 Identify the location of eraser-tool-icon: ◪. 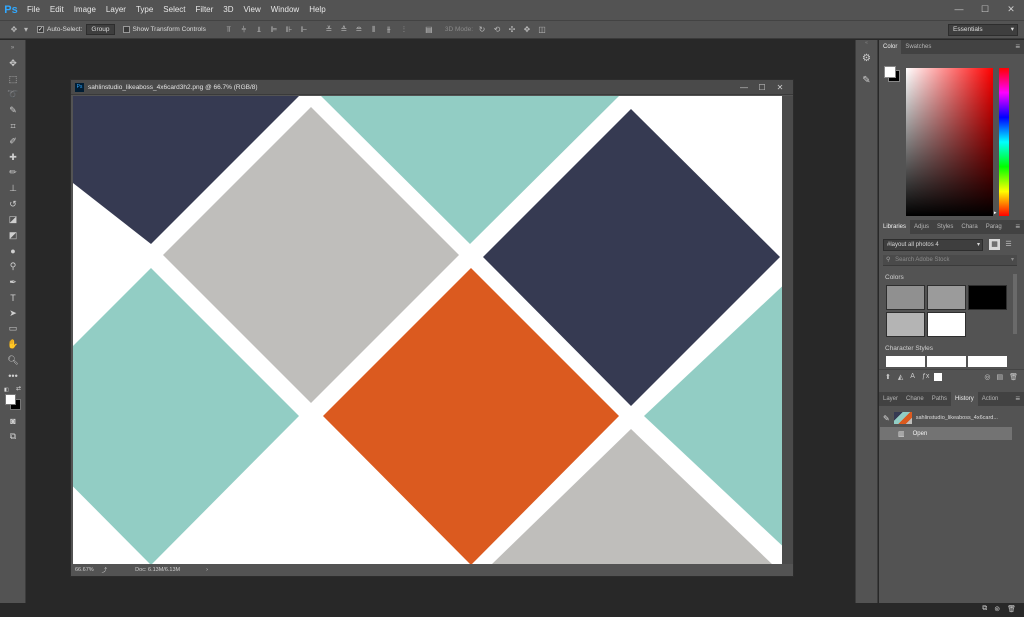
(13, 220).